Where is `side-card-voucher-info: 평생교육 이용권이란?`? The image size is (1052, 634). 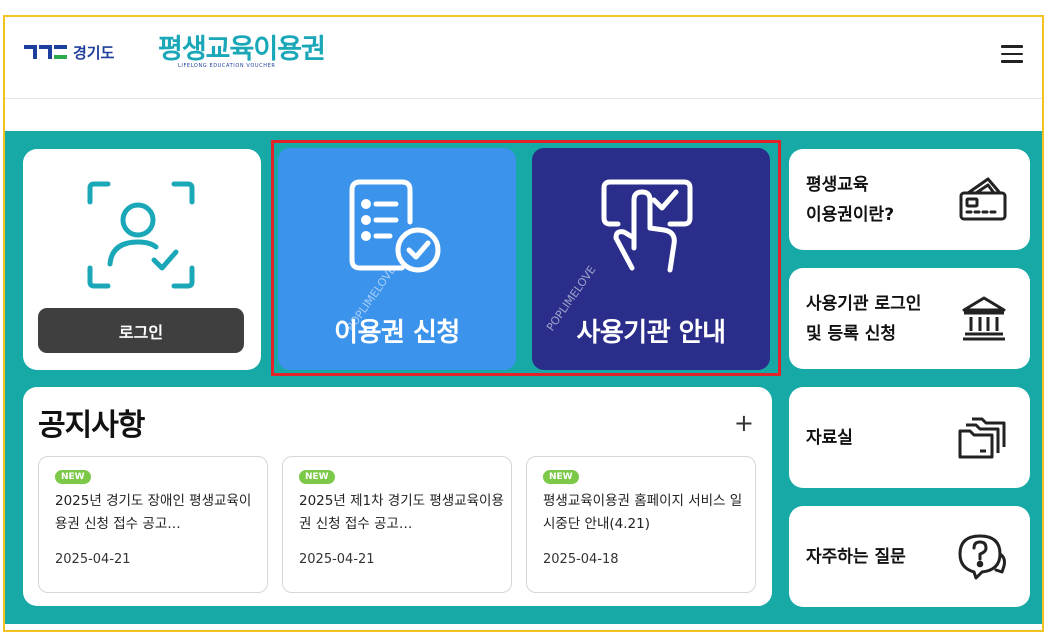 side-card-voucher-info: 평생교육 이용권이란? is located at coordinates (909, 199).